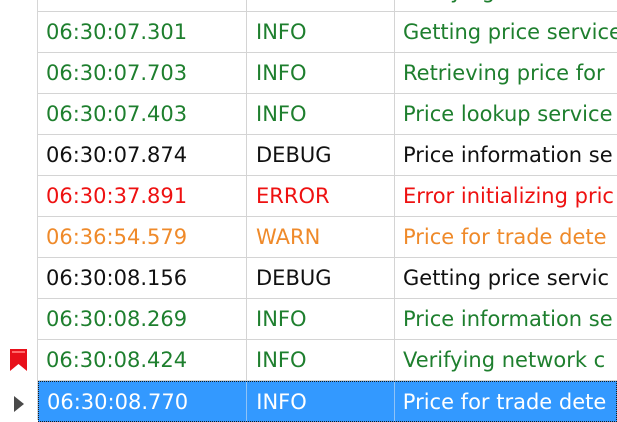 This screenshot has width=617, height=422. Describe the element at coordinates (506, 5) in the screenshot. I see `message-cell: Verifying network connection` at that location.